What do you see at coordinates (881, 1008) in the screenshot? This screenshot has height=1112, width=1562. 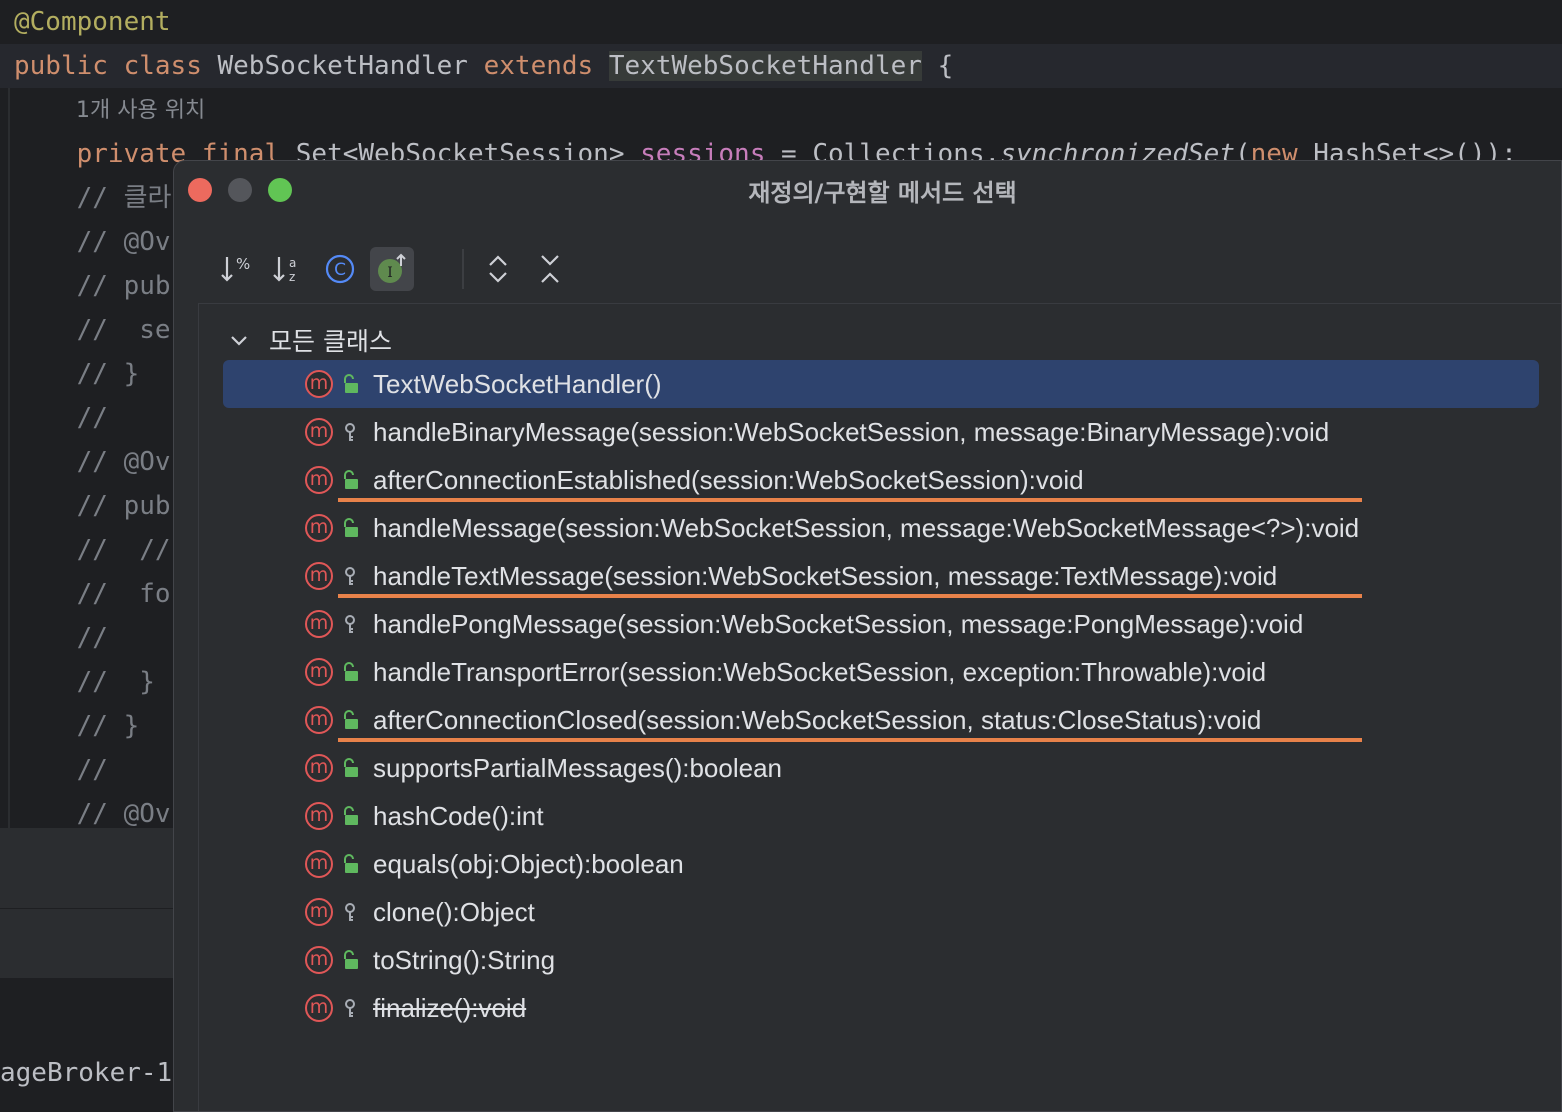 I see `method-item: m finalize():void` at bounding box center [881, 1008].